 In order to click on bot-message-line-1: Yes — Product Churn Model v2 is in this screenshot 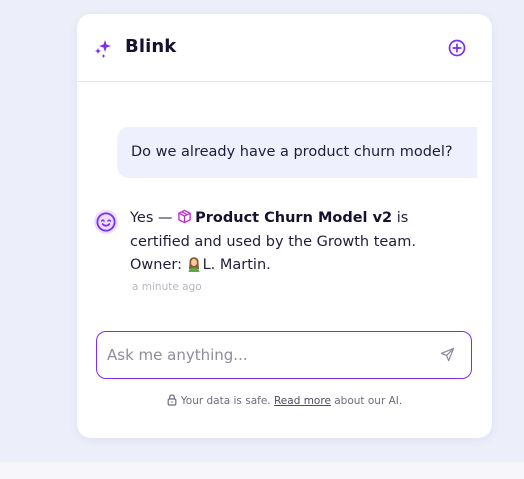, I will do `click(300, 219)`.